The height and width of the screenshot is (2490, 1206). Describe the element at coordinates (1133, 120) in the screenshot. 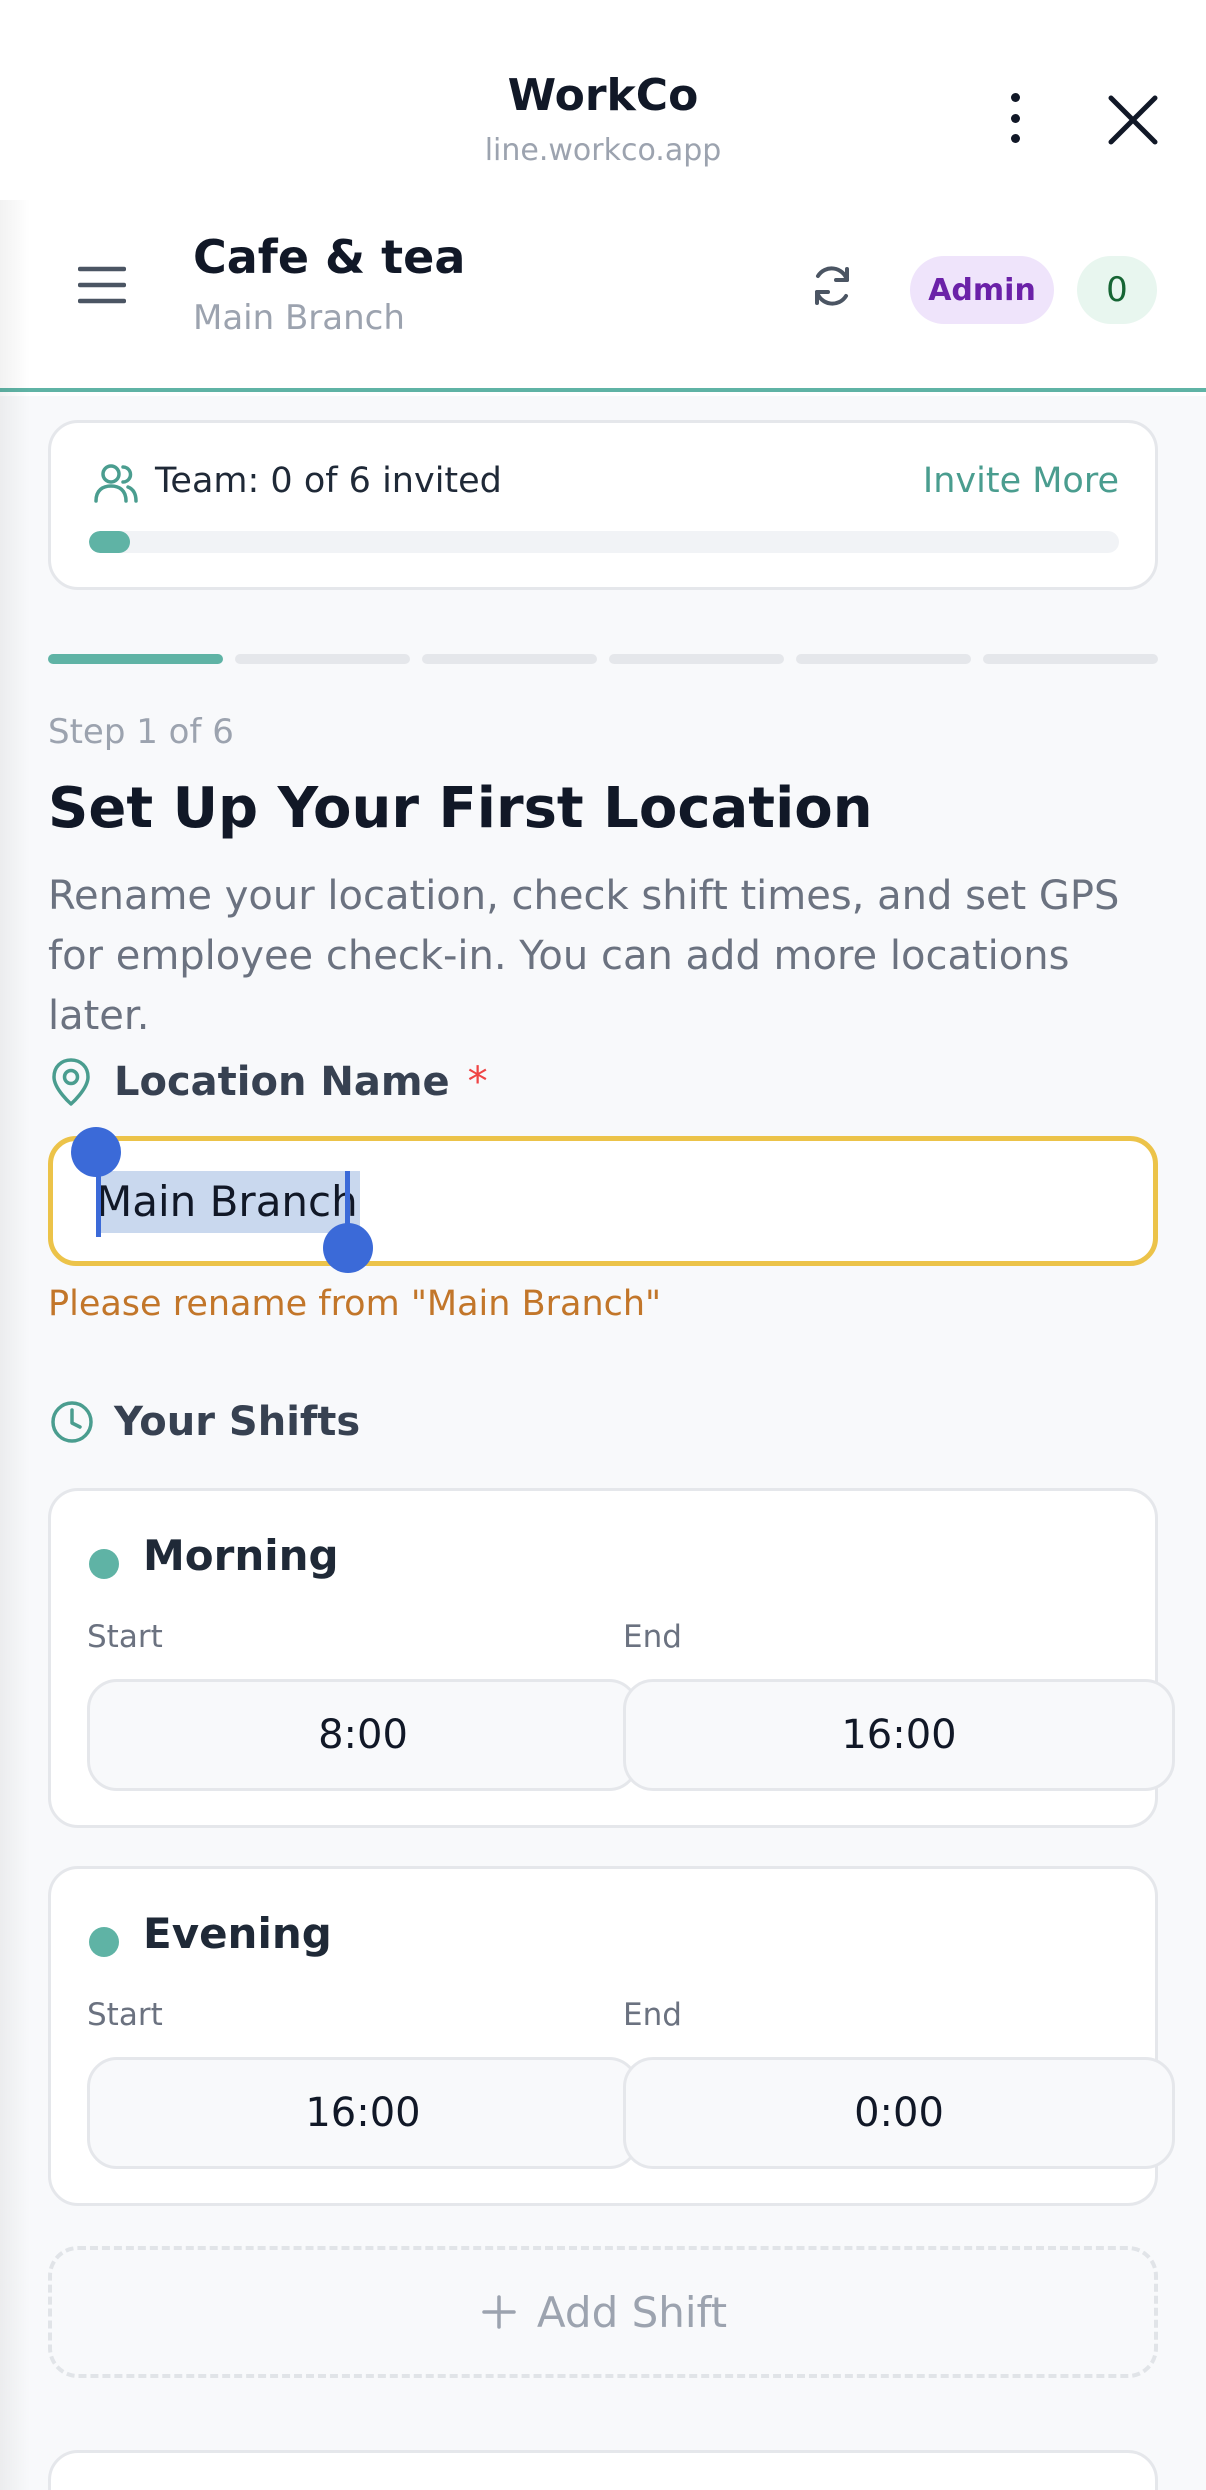

I see `close-icon` at that location.